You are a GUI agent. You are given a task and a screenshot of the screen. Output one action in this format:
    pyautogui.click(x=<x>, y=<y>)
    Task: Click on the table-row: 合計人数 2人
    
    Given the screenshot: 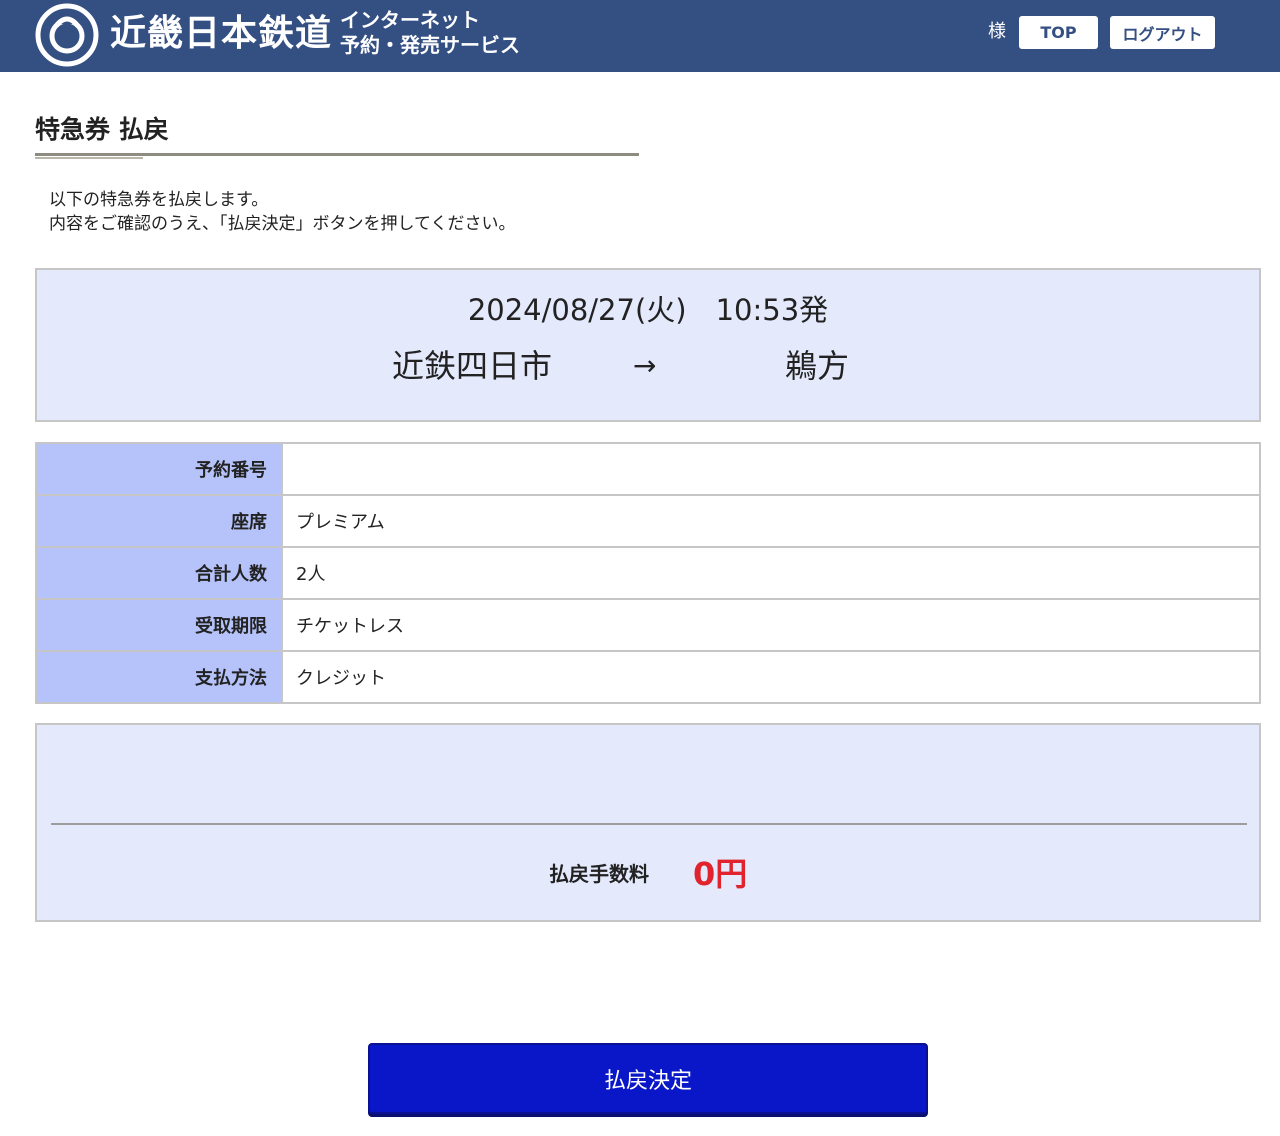 What is the action you would take?
    pyautogui.click(x=648, y=573)
    